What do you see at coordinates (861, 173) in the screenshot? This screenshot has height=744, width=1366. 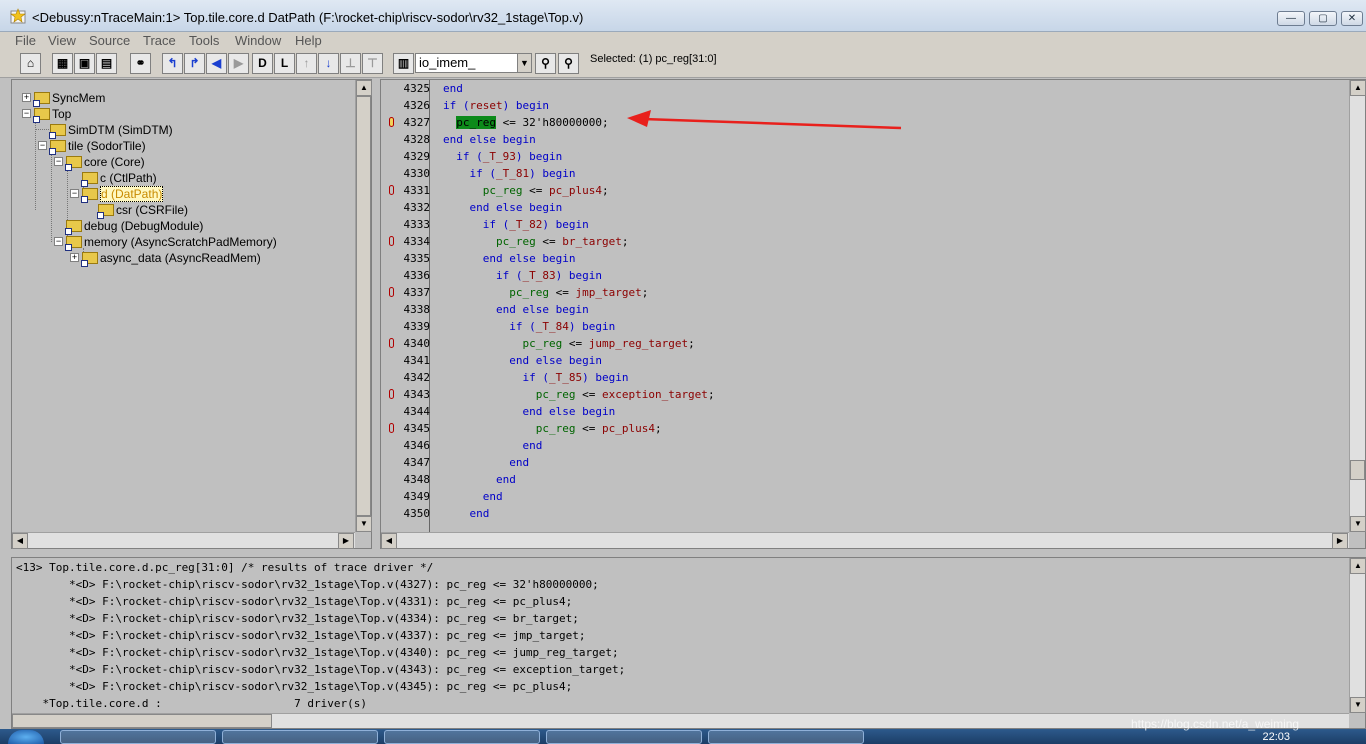 I see `source-line: 4330 if (_T_81) begin` at bounding box center [861, 173].